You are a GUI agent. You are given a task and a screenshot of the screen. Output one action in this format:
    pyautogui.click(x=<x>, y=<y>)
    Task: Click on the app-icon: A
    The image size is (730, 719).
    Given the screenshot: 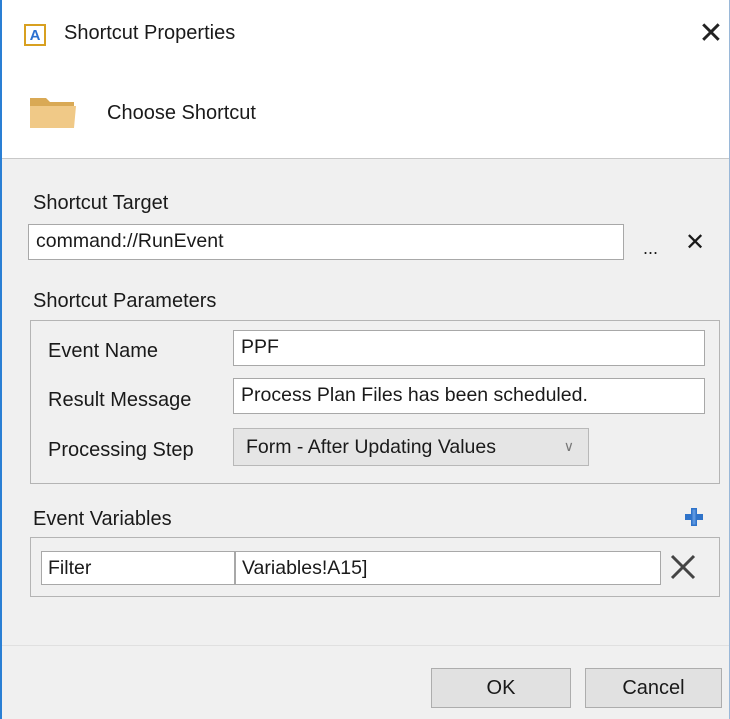 What is the action you would take?
    pyautogui.click(x=35, y=35)
    